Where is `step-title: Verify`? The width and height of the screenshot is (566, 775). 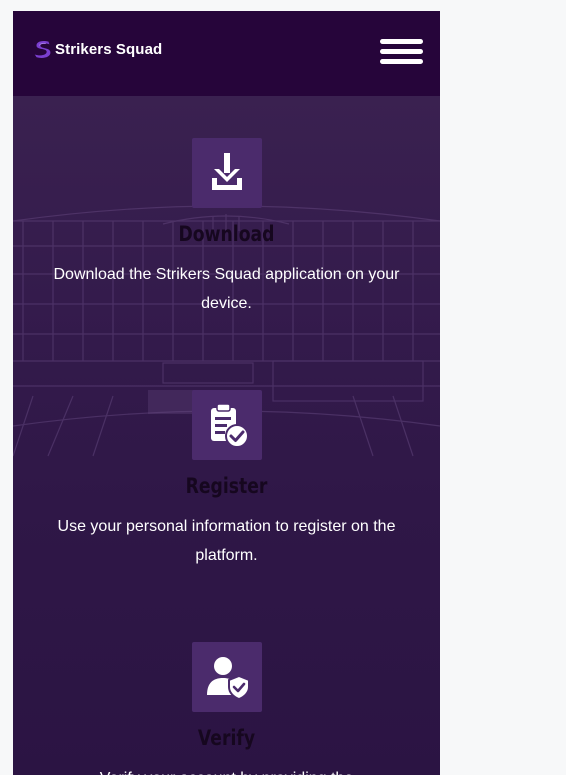
step-title: Verify is located at coordinates (226, 738).